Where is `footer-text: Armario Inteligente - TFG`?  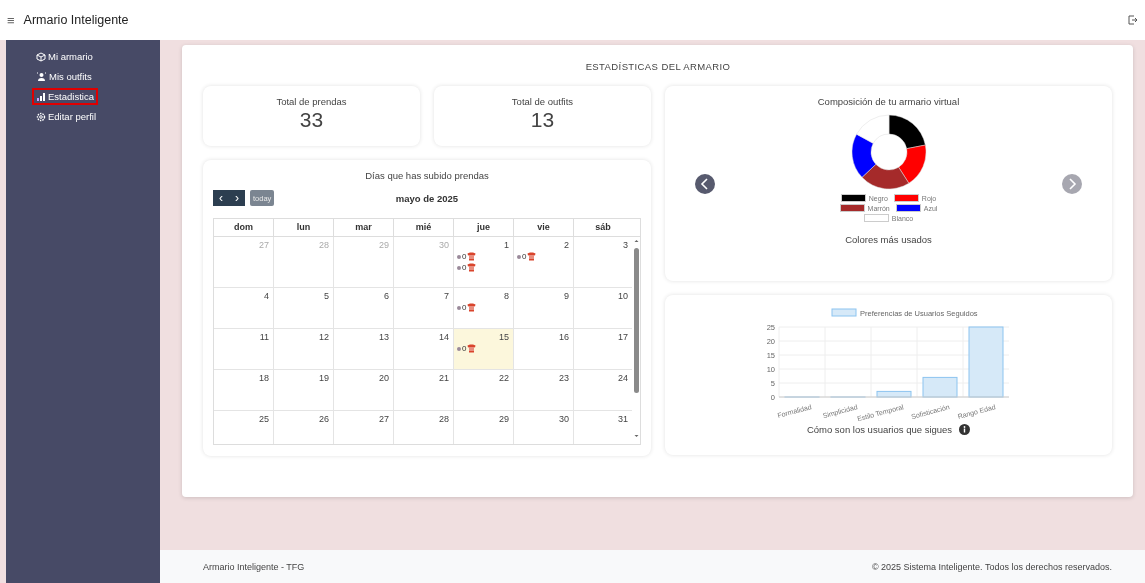
footer-text: Armario Inteligente - TFG is located at coordinates (254, 566).